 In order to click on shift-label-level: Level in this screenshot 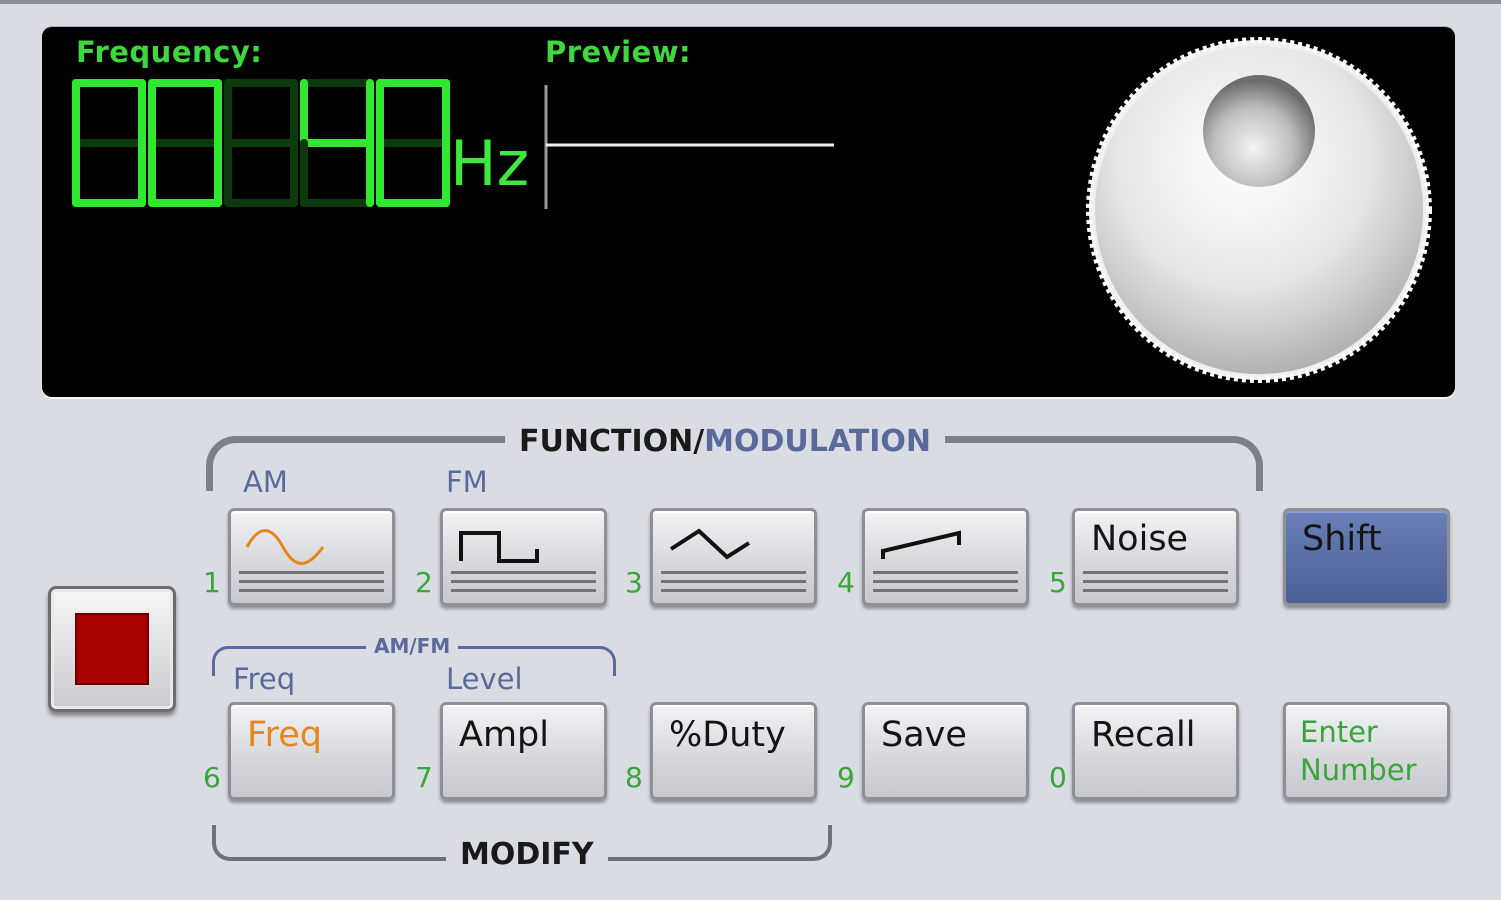, I will do `click(484, 679)`.